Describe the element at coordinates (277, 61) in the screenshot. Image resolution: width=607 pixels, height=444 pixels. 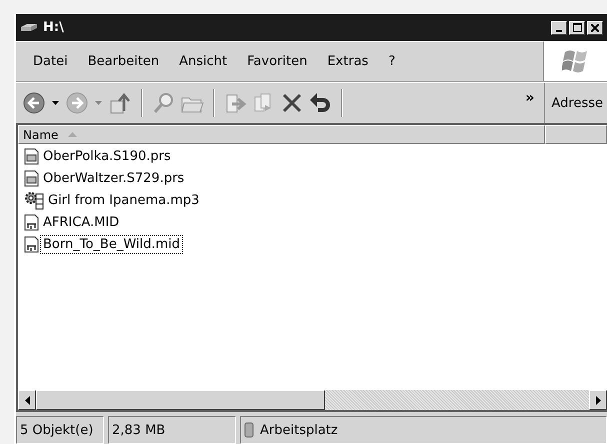
I see `menu-item: Favoriten` at that location.